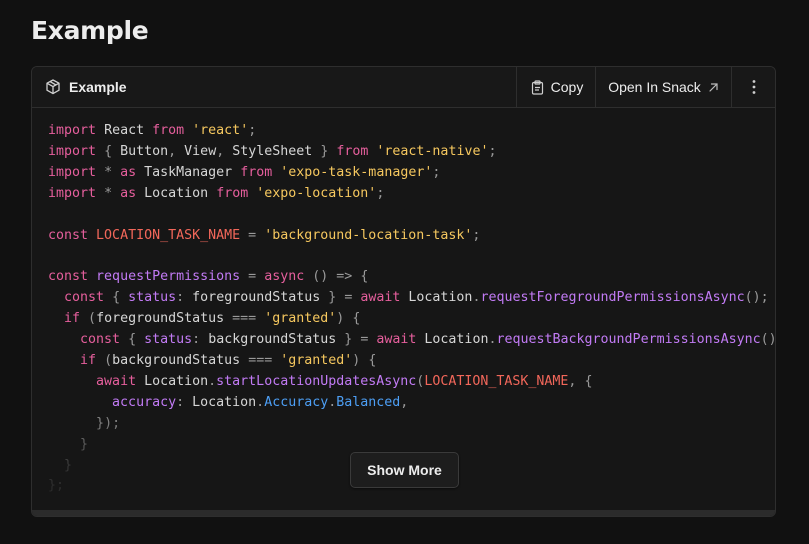 The height and width of the screenshot is (544, 809). Describe the element at coordinates (208, 277) in the screenshot. I see `code-line: const requestPermissions = async () => {` at that location.